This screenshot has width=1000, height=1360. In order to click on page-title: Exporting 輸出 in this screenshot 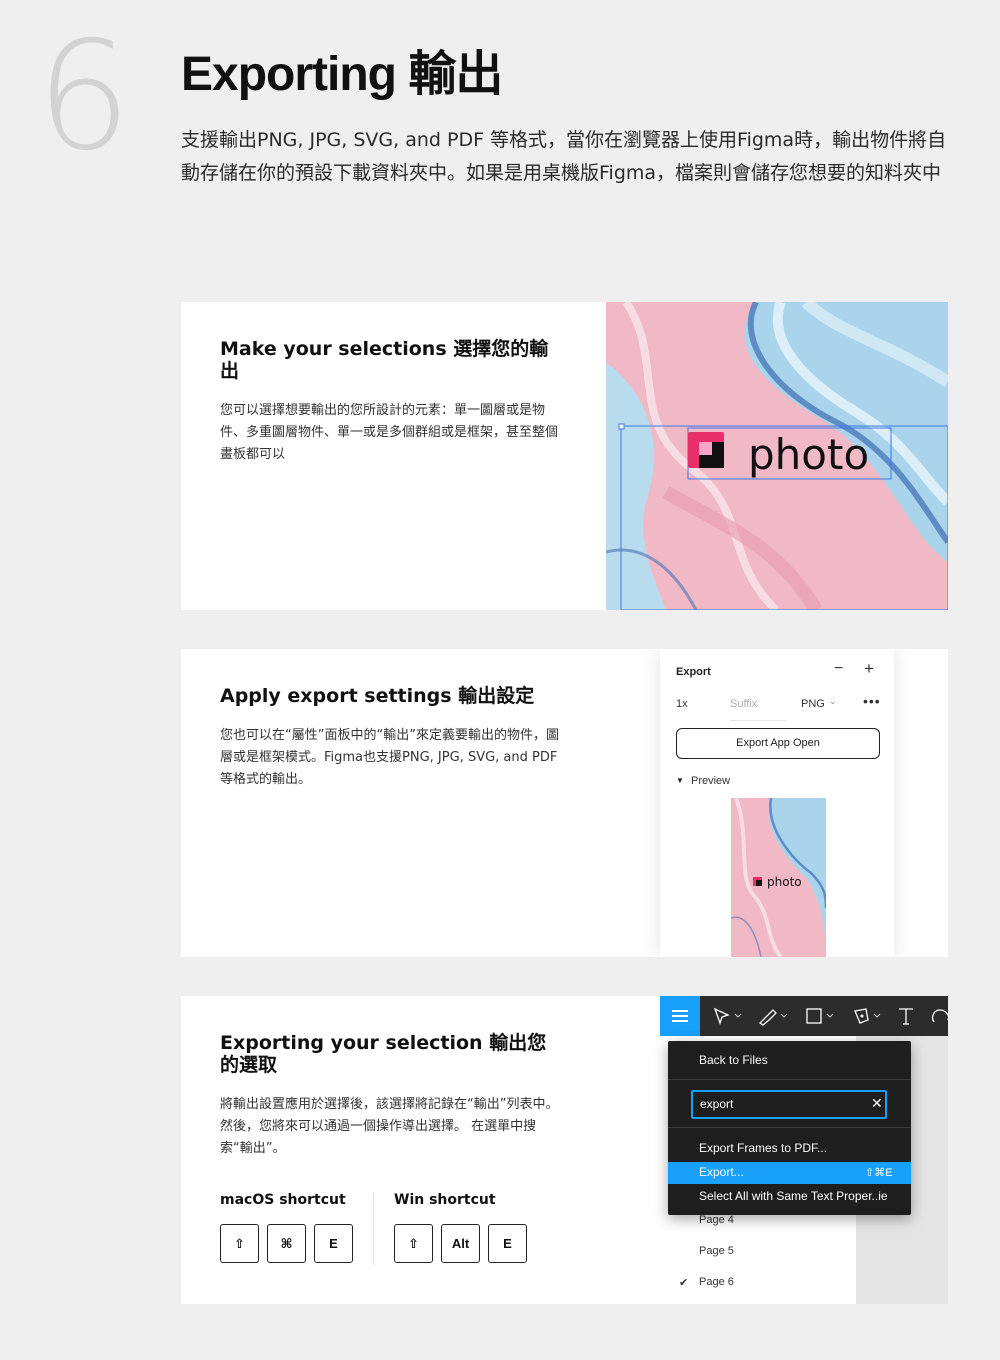, I will do `click(342, 74)`.